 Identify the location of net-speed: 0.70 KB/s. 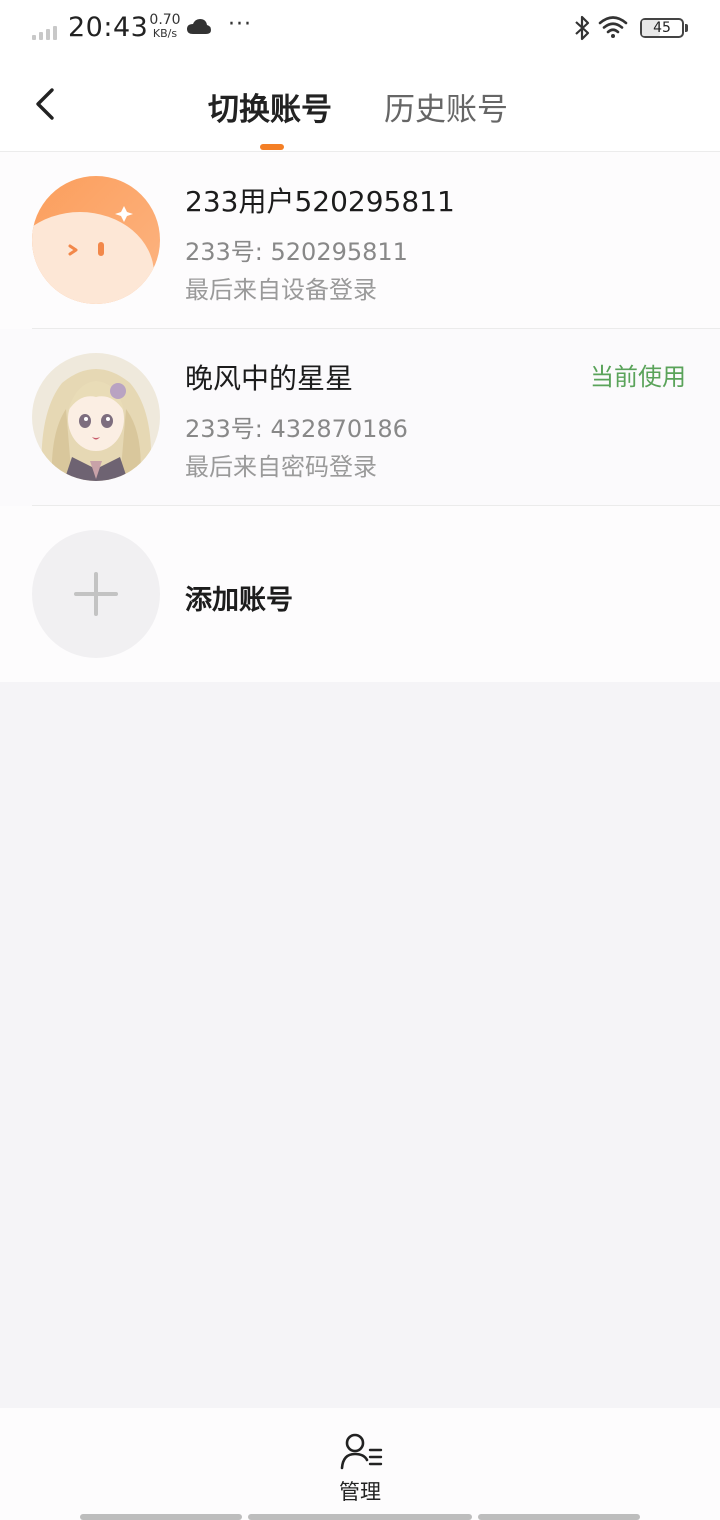
(165, 26).